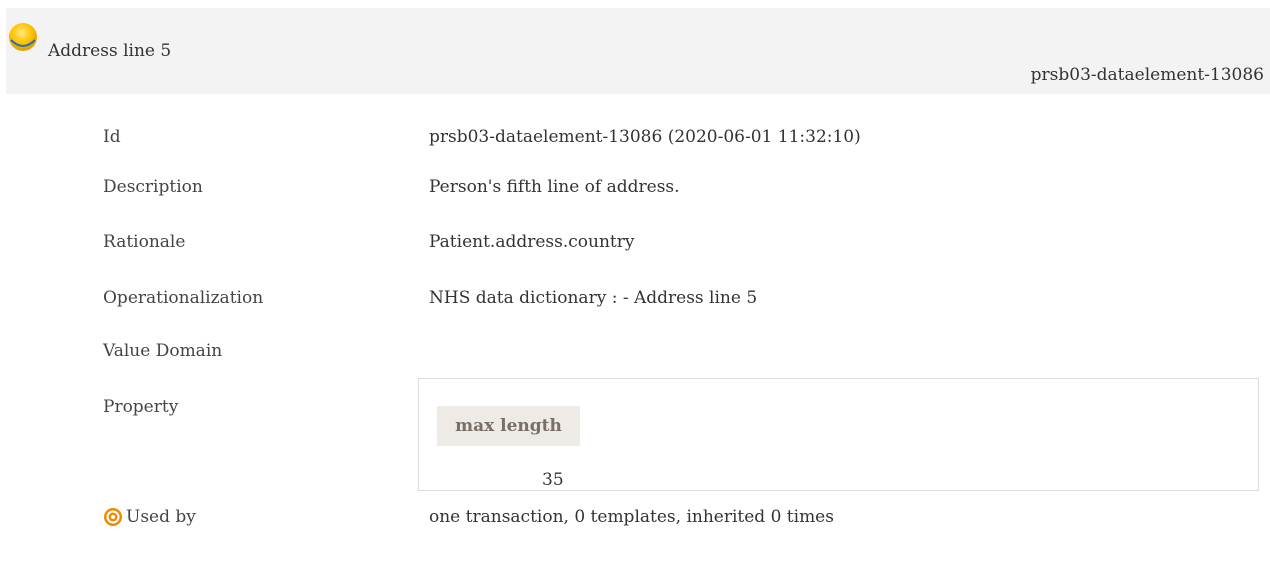  I want to click on item-title: Address line 5, so click(110, 51).